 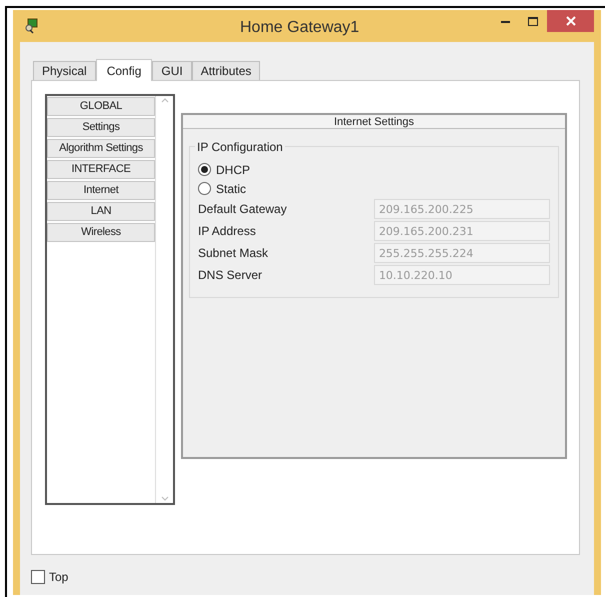 What do you see at coordinates (101, 211) in the screenshot?
I see `sidebar-item: LAN` at bounding box center [101, 211].